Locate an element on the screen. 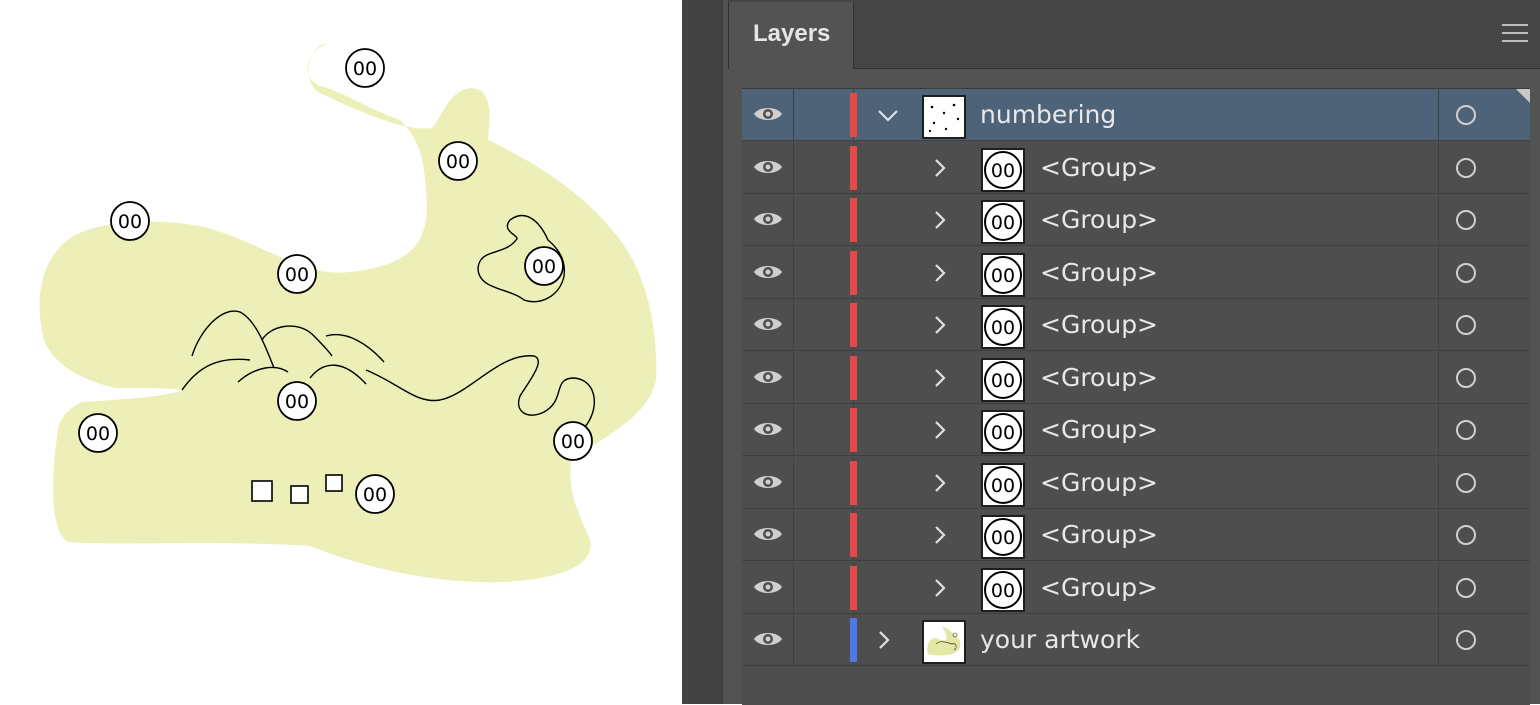 Image resolution: width=1540 pixels, height=705 pixels. layer-row: numbering is located at coordinates (1136, 115).